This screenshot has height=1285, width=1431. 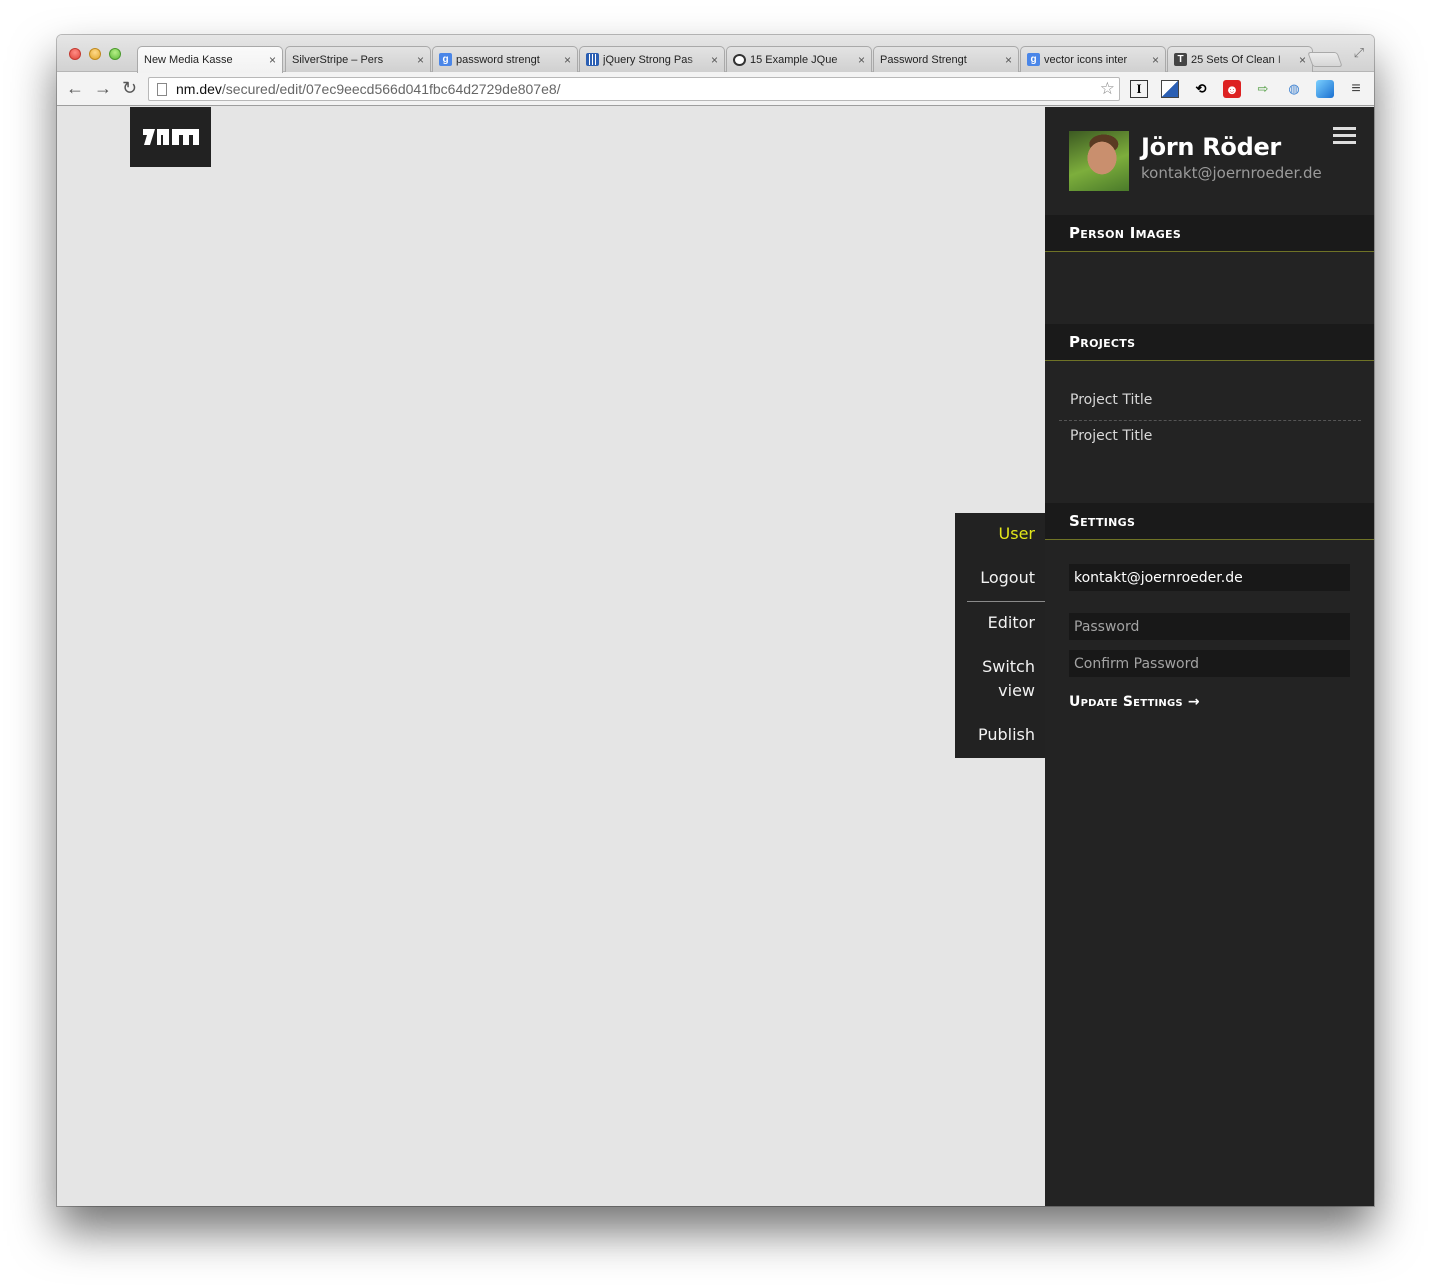 What do you see at coordinates (188, 60) in the screenshot?
I see `tab-title: New Media Kasse` at bounding box center [188, 60].